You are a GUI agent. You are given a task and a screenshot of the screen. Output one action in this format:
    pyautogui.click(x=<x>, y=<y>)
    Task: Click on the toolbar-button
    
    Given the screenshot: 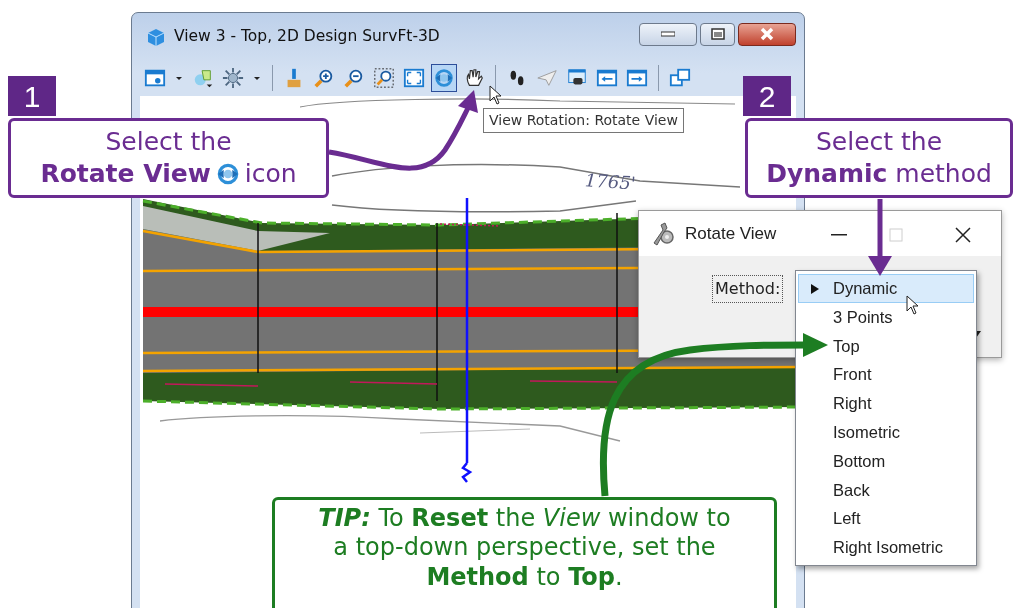 What is the action you would take?
    pyautogui.click(x=444, y=77)
    